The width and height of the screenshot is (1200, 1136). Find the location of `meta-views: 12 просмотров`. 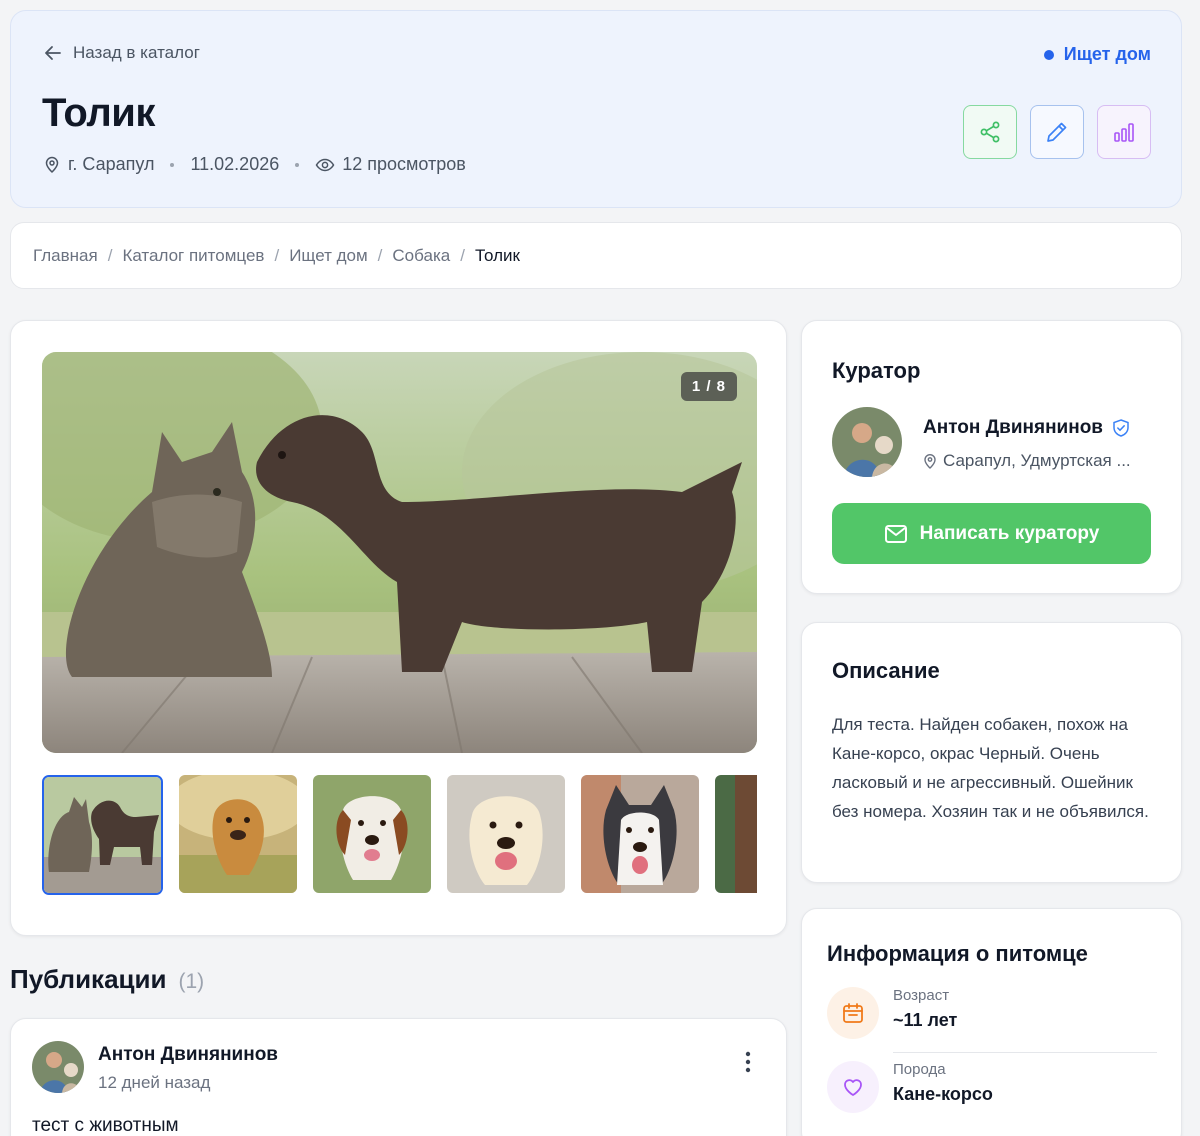

meta-views: 12 просмотров is located at coordinates (390, 164).